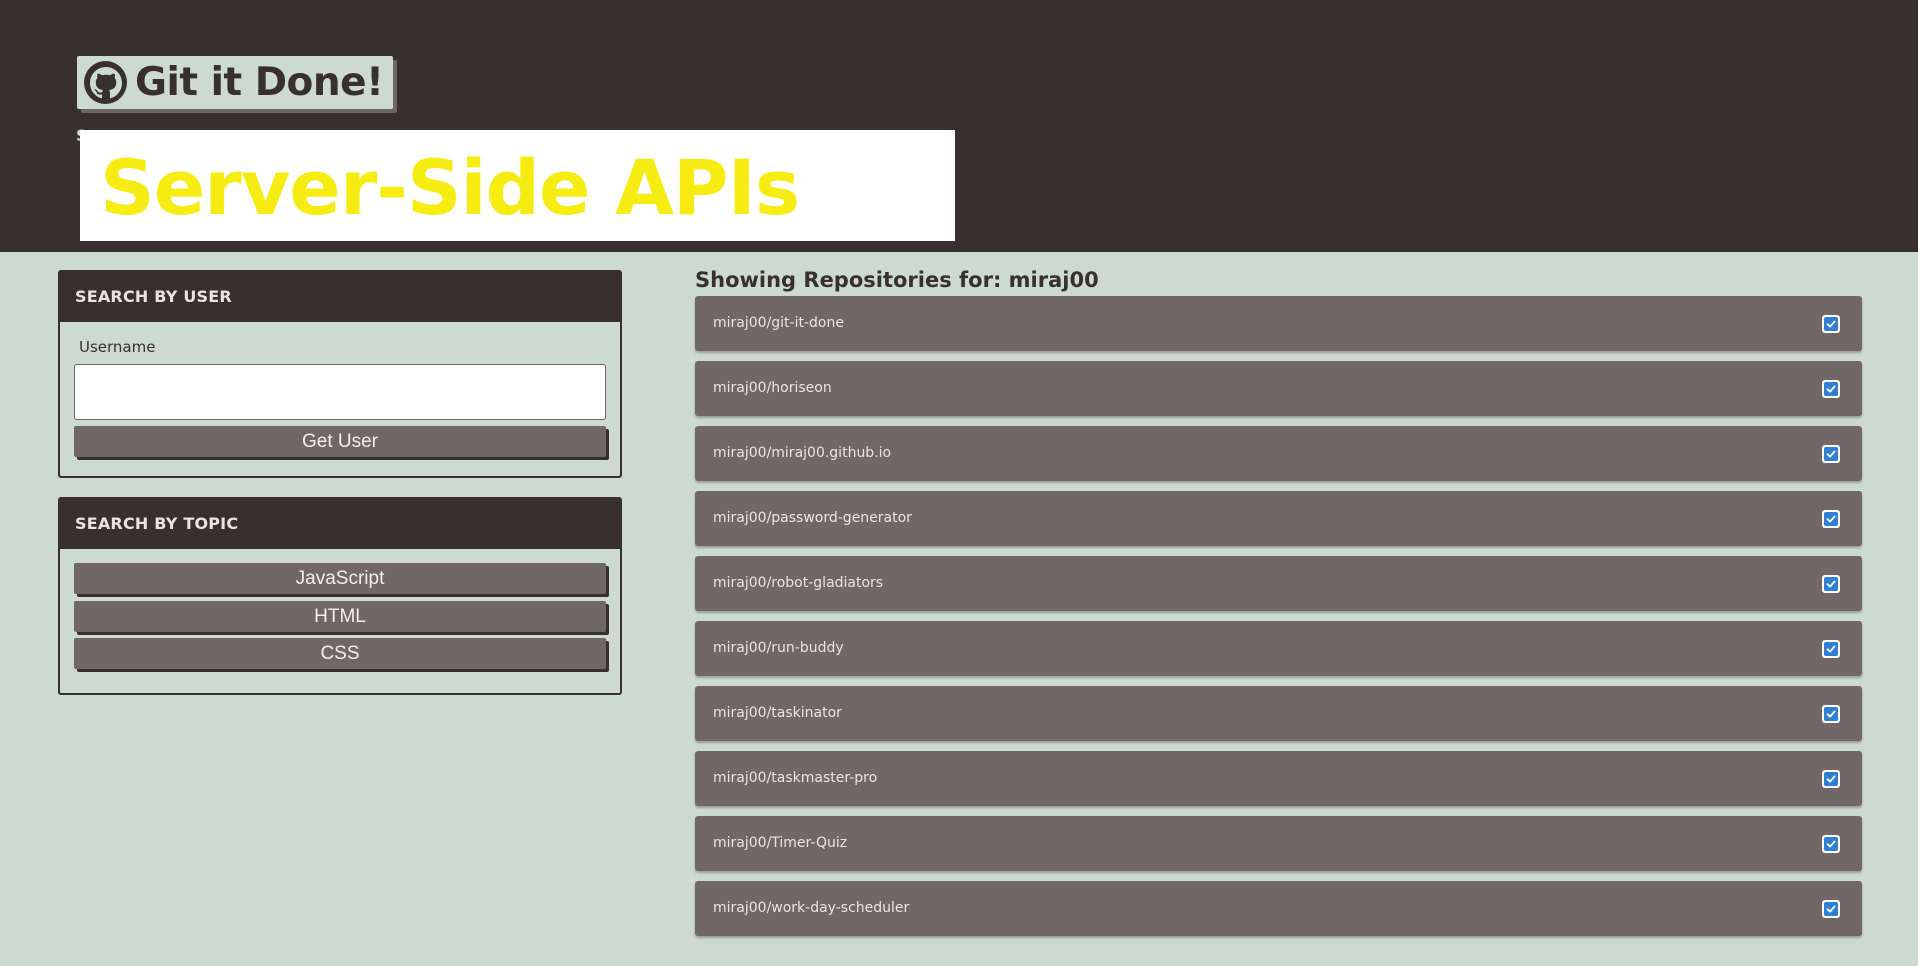 This screenshot has height=966, width=1918. Describe the element at coordinates (340, 596) in the screenshot. I see `search-by-topic-card: SEARCH BY TOPIC JavaScript HTML CSS` at that location.